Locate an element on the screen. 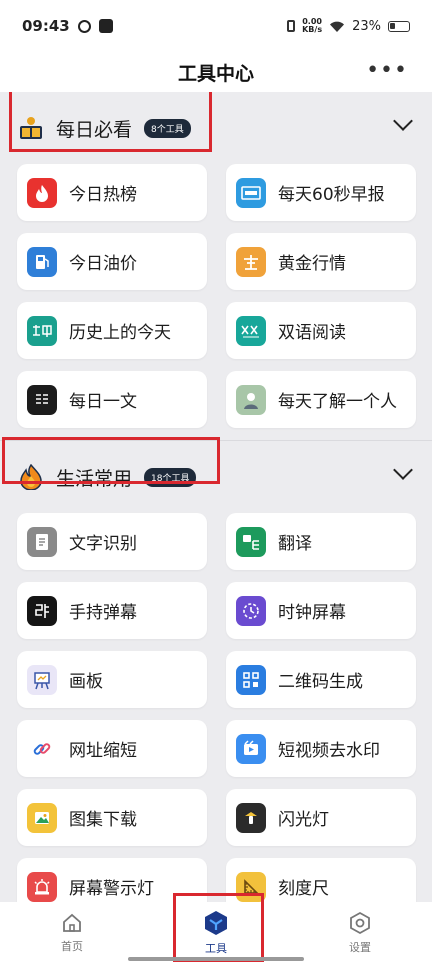 The width and height of the screenshot is (432, 964). vibrate-icon is located at coordinates (291, 26).